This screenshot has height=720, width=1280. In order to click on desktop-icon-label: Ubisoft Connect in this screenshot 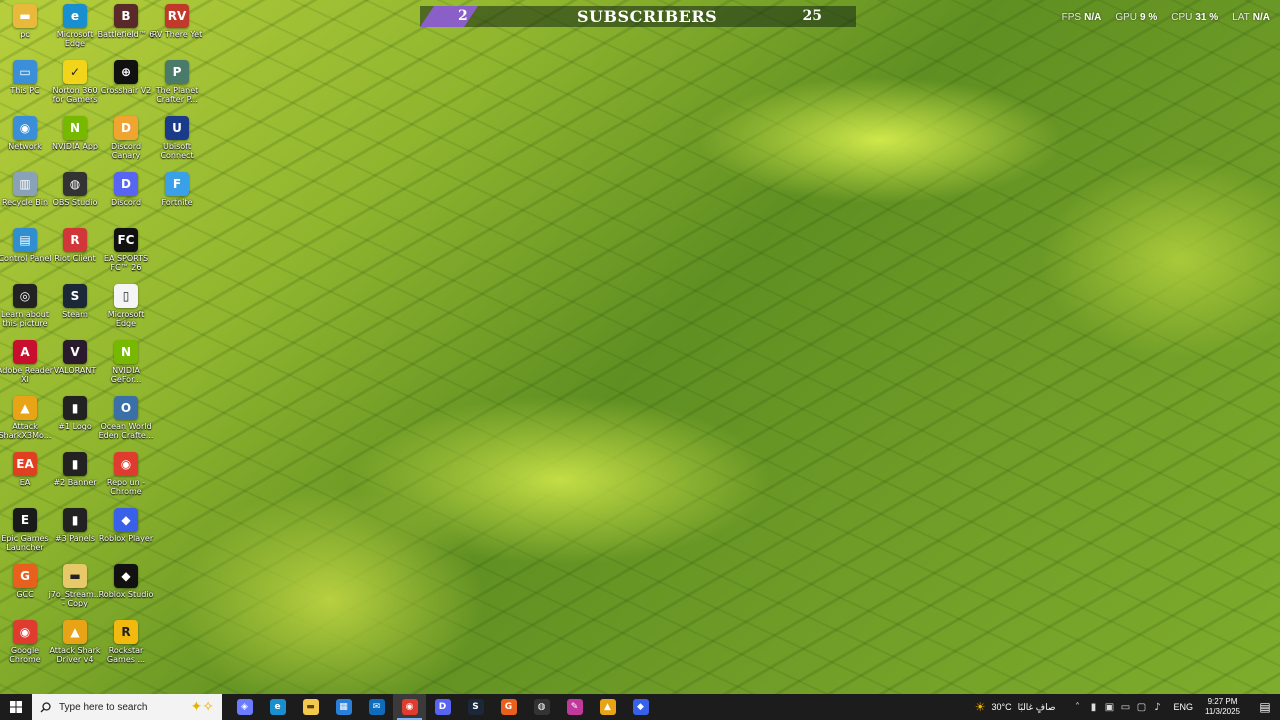, I will do `click(177, 151)`.